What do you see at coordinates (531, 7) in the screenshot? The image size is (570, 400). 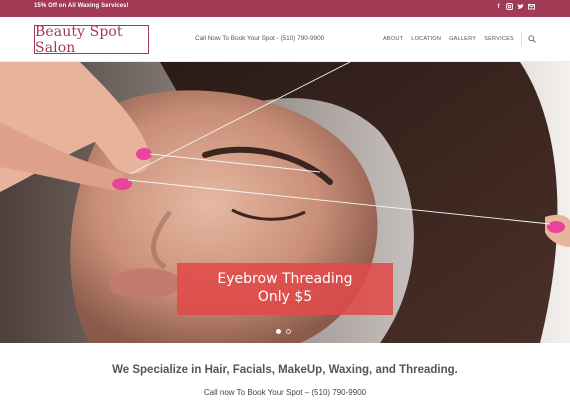 I see `email-icon` at bounding box center [531, 7].